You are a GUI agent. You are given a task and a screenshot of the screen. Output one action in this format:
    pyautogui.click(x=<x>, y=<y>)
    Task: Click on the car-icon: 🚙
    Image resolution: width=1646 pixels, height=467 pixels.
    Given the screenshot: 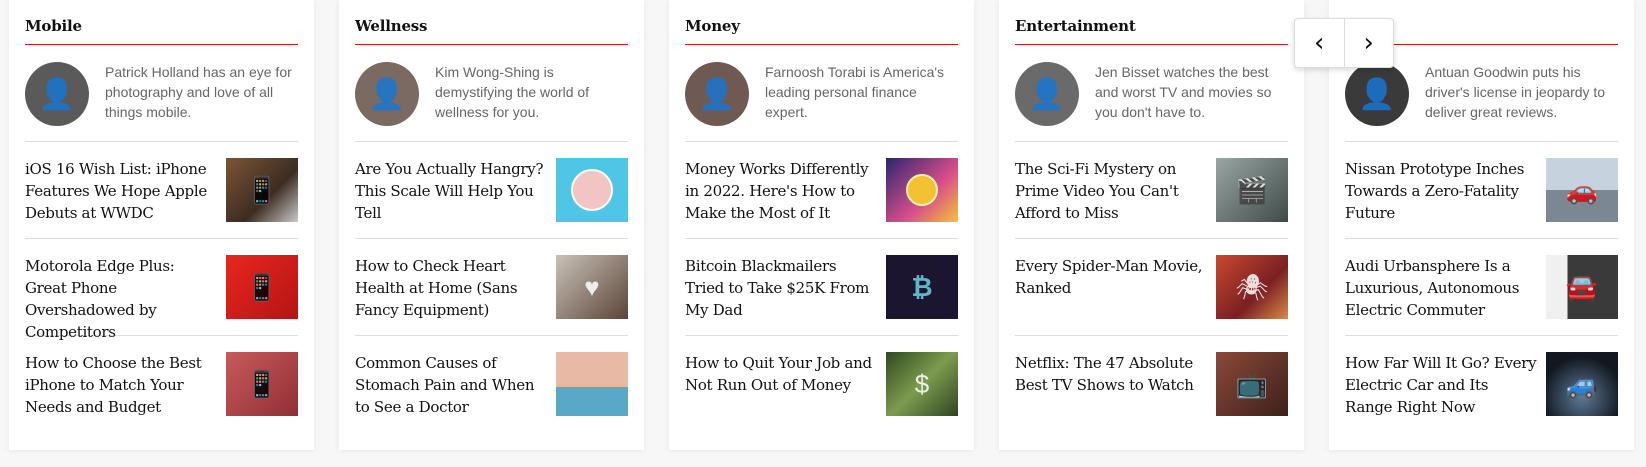 What is the action you would take?
    pyautogui.click(x=1582, y=383)
    